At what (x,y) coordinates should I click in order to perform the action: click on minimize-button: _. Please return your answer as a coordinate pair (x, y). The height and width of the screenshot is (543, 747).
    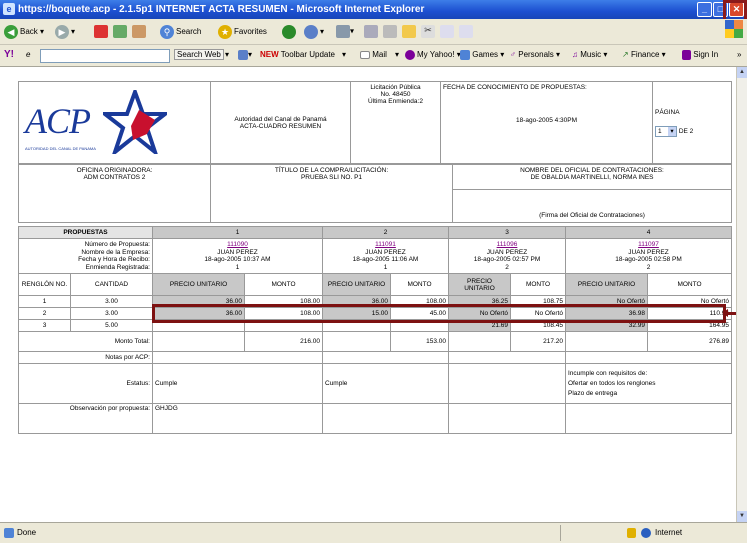
    Looking at the image, I should click on (704, 9).